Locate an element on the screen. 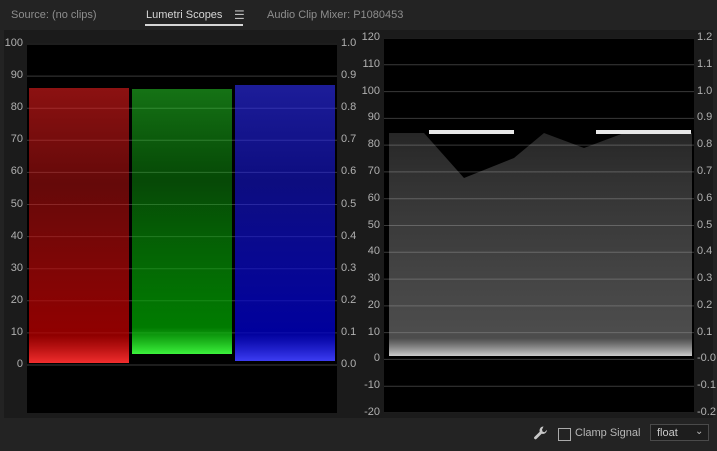  precision-select: float ⌄ is located at coordinates (679, 432).